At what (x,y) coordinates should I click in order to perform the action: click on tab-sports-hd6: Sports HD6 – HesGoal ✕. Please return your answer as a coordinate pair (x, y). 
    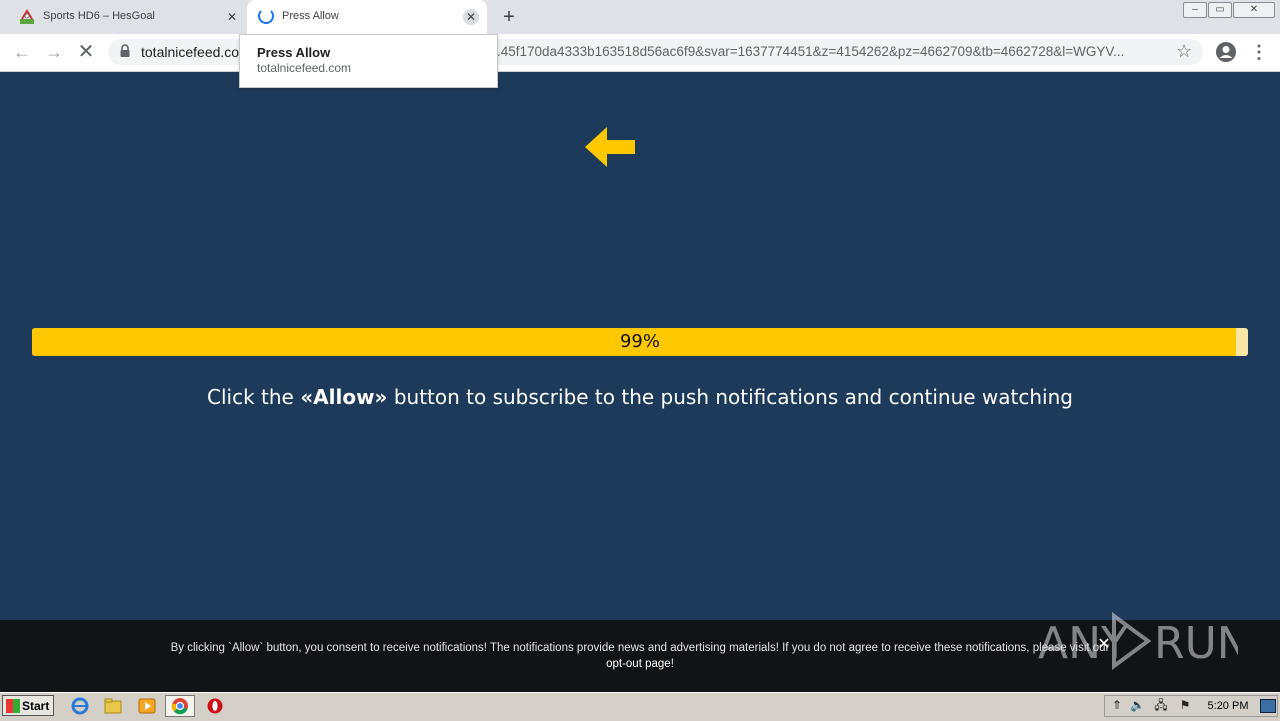
    Looking at the image, I should click on (127, 17).